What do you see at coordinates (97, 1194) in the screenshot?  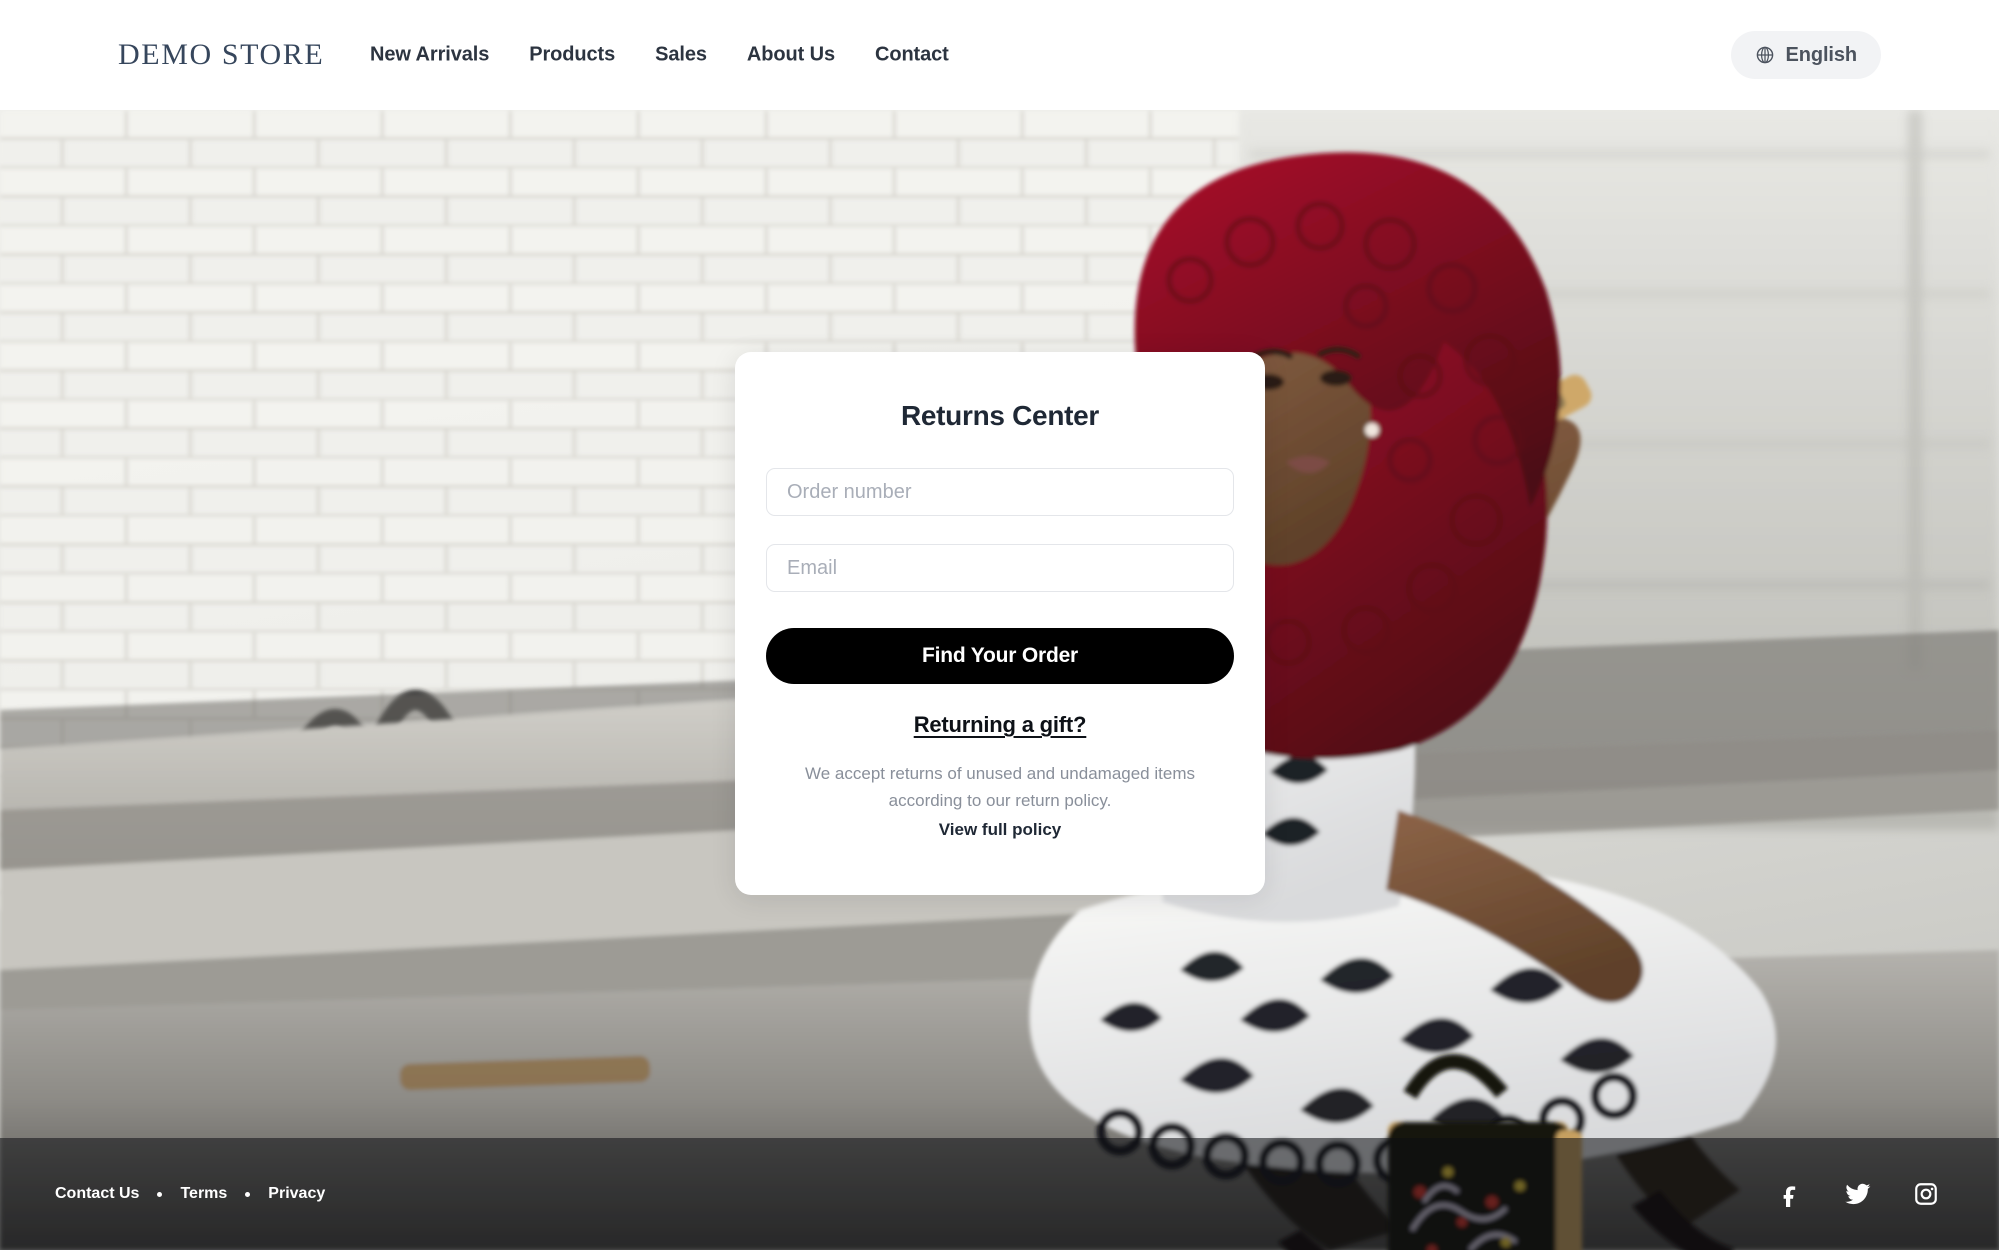 I see `footer-link-contact-us: Contact Us` at bounding box center [97, 1194].